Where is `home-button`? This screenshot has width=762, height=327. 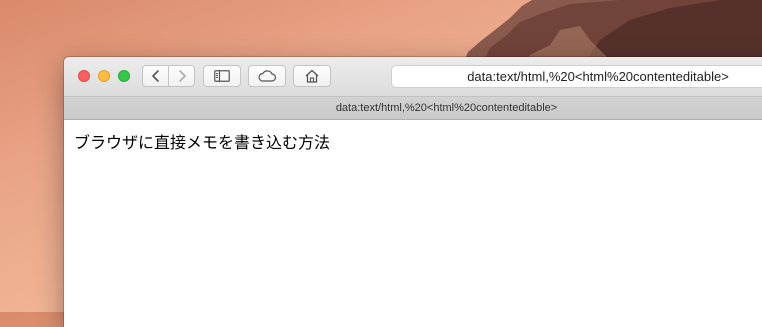 home-button is located at coordinates (312, 76).